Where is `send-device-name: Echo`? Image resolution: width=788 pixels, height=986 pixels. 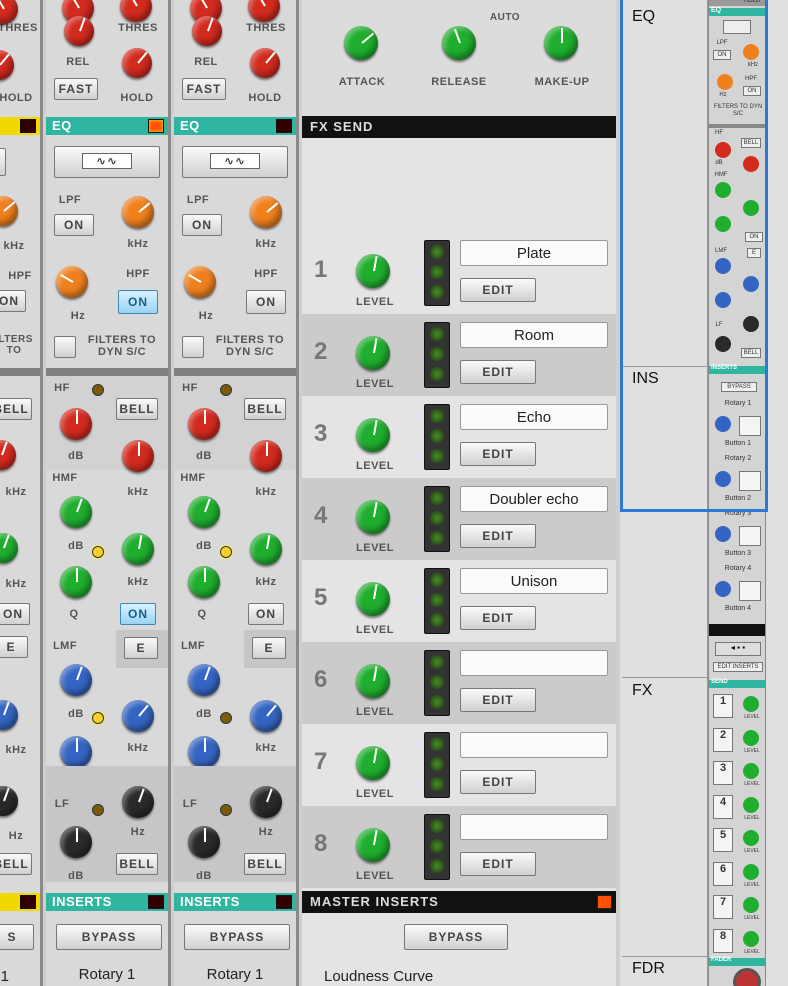
send-device-name: Echo is located at coordinates (534, 417).